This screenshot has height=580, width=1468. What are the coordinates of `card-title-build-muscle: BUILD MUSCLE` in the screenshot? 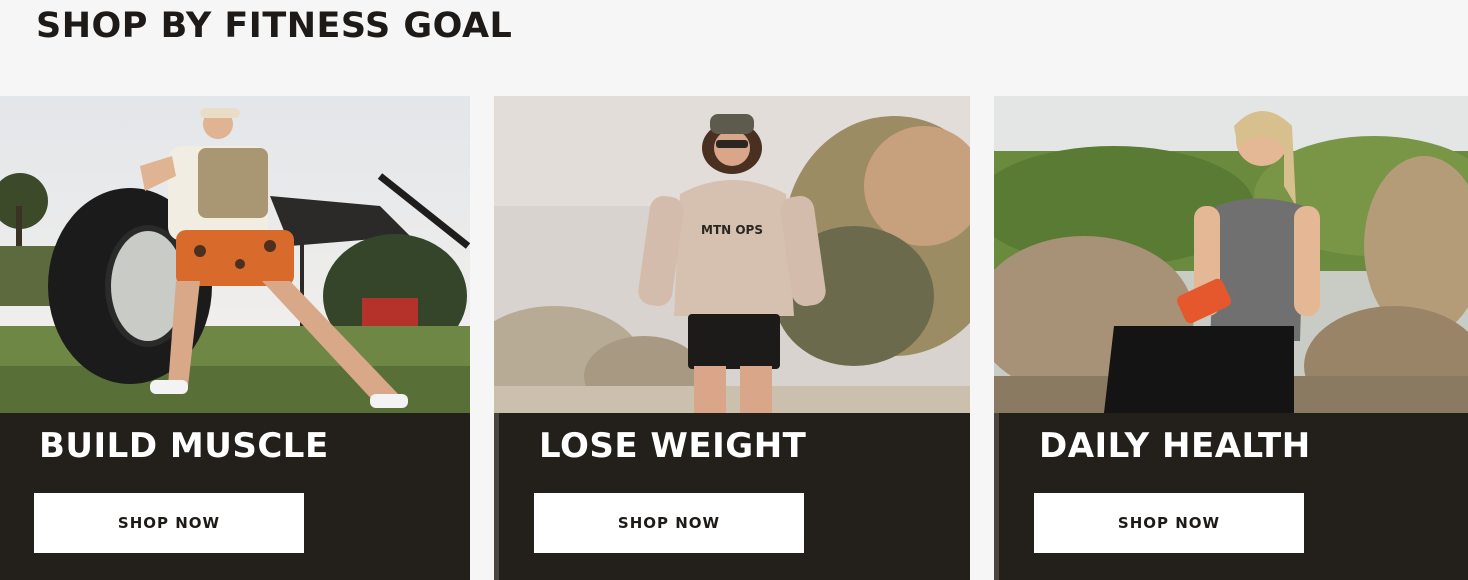 It's located at (184, 446).